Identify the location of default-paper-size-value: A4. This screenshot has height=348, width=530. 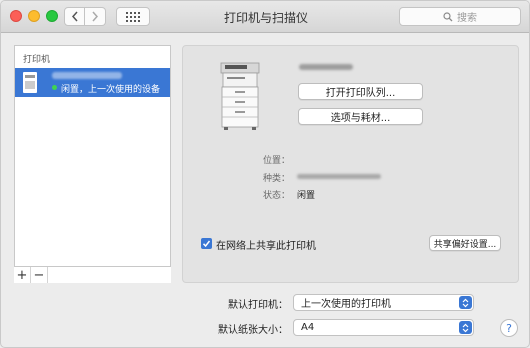
(308, 327).